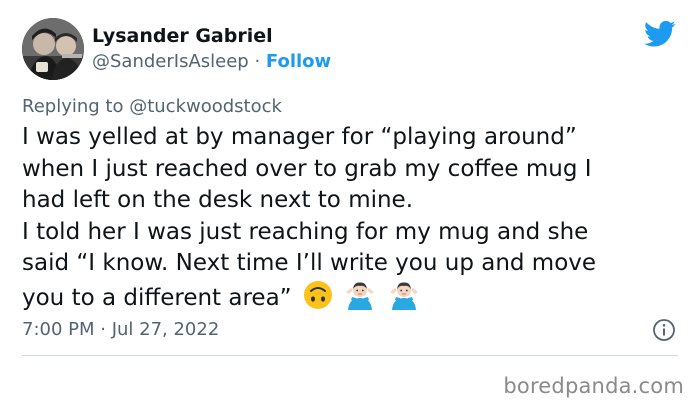 The width and height of the screenshot is (700, 410). What do you see at coordinates (76, 106) in the screenshot?
I see `replying-to-prefix: Replying to` at bounding box center [76, 106].